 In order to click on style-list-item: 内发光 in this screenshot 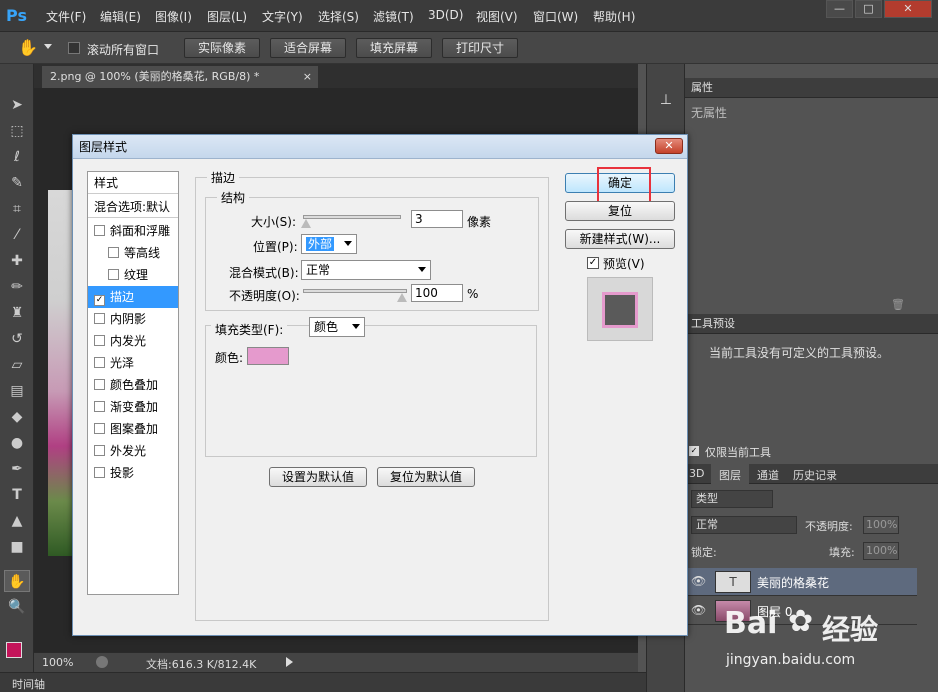, I will do `click(133, 341)`.